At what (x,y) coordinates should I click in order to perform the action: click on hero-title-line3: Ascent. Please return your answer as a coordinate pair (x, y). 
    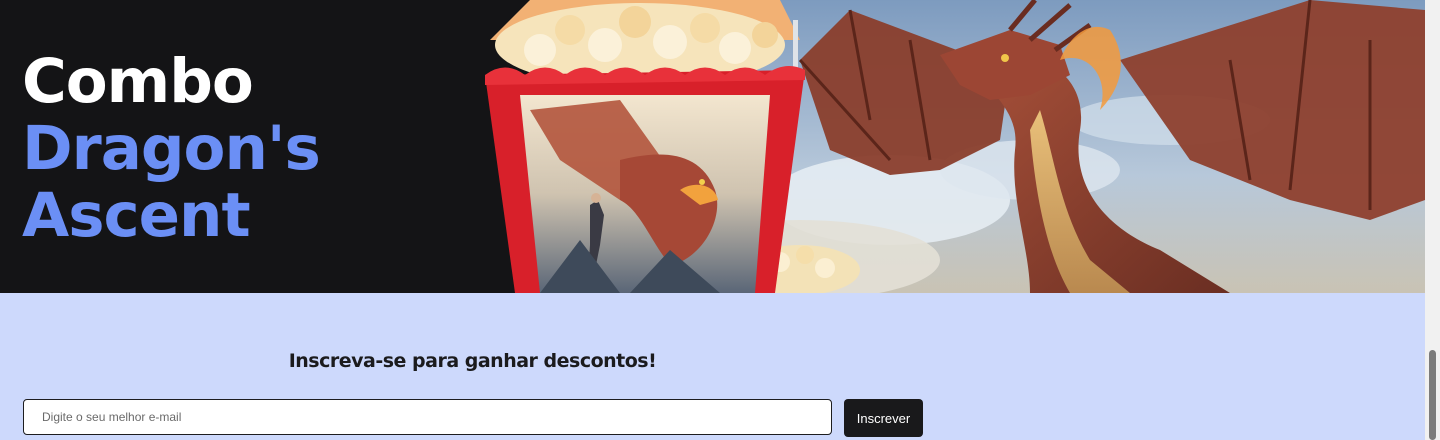
    Looking at the image, I should click on (136, 215).